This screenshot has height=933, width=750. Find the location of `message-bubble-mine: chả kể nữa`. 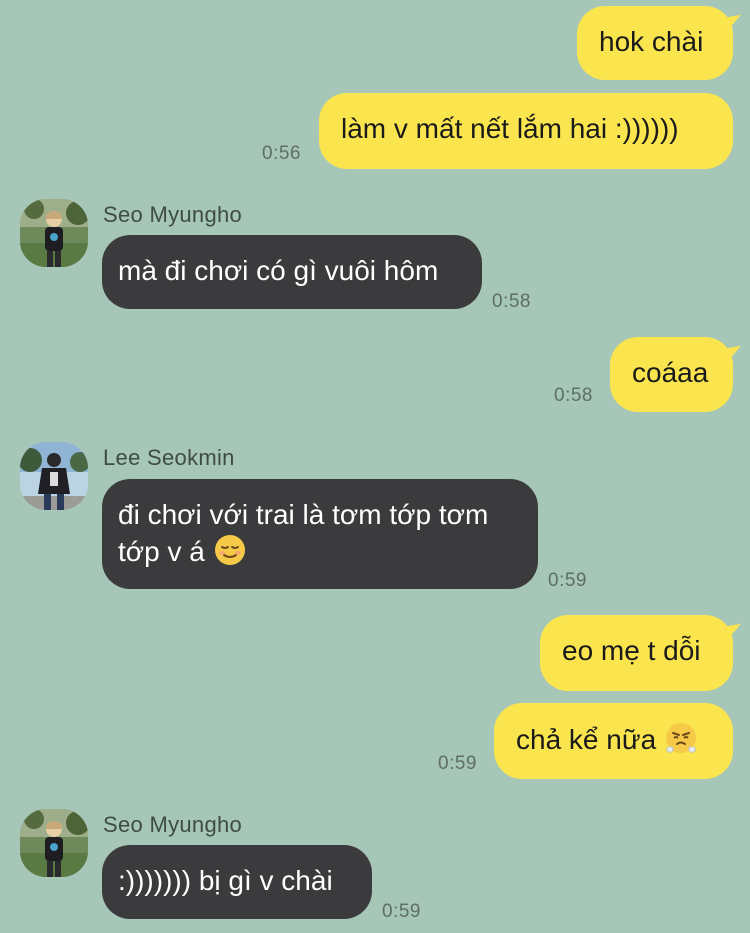

message-bubble-mine: chả kể nữa is located at coordinates (613, 741).